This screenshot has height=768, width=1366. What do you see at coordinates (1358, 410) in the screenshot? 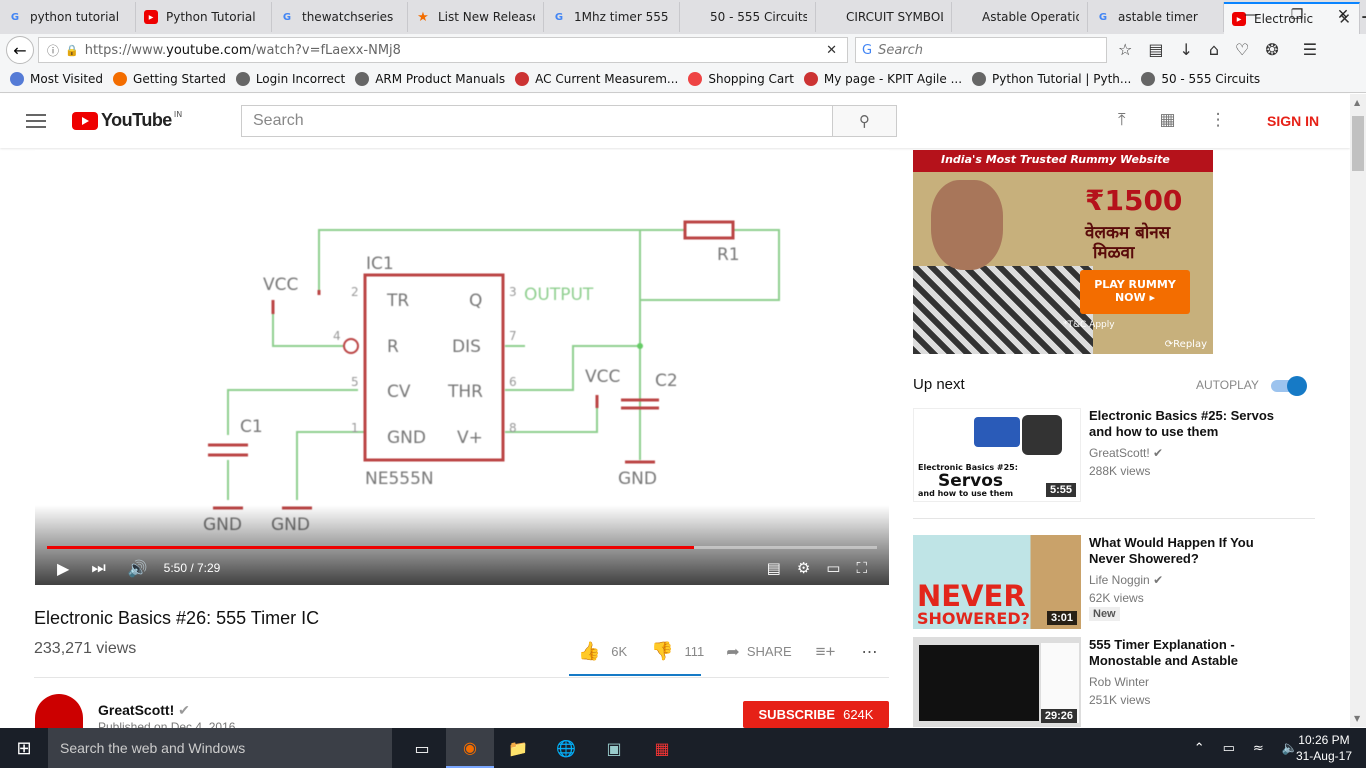
I see `page-scrollbar: ▲ ▼` at bounding box center [1358, 410].